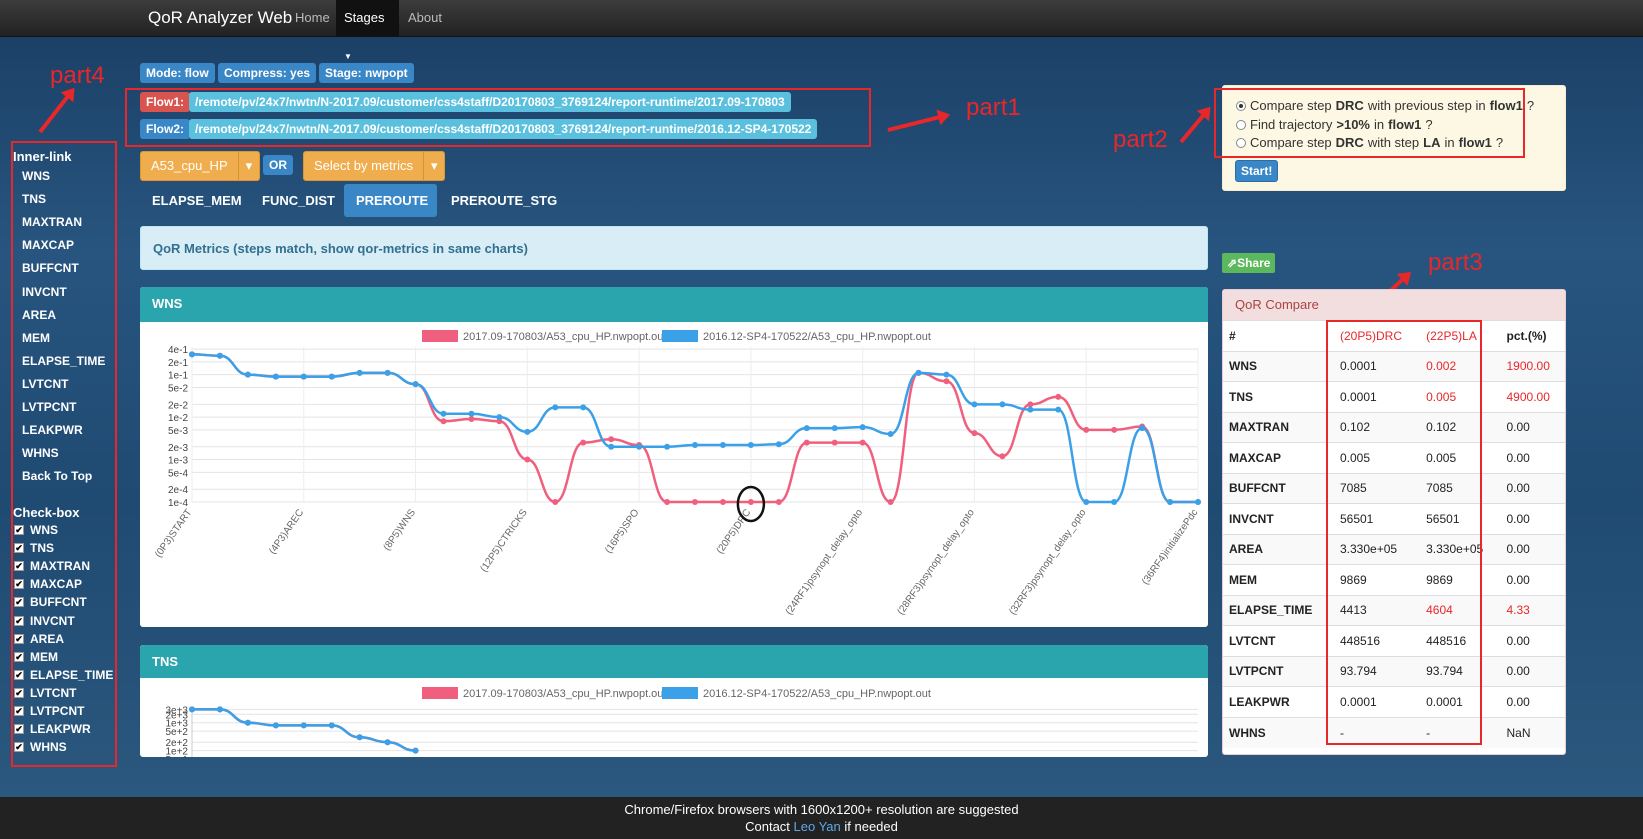 Image resolution: width=1643 pixels, height=839 pixels. I want to click on sidebar-link-buffcnt: BUFFCNT, so click(50, 268).